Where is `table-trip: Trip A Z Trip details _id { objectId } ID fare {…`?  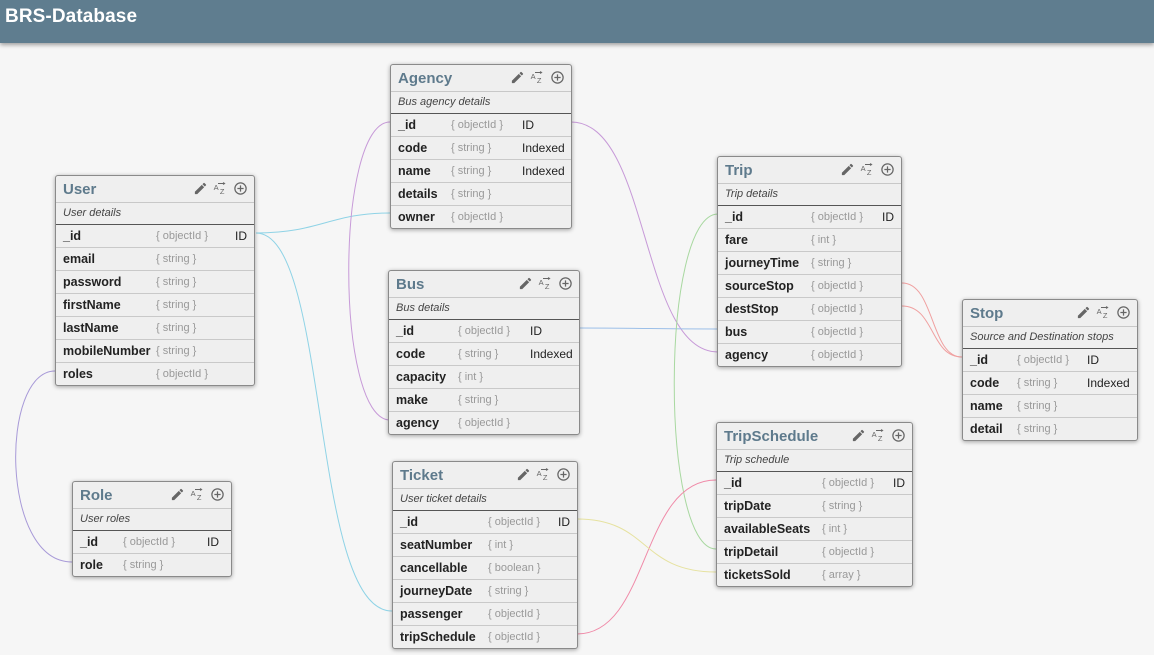 table-trip: Trip A Z Trip details _id { objectId } ID fare {… is located at coordinates (809, 261).